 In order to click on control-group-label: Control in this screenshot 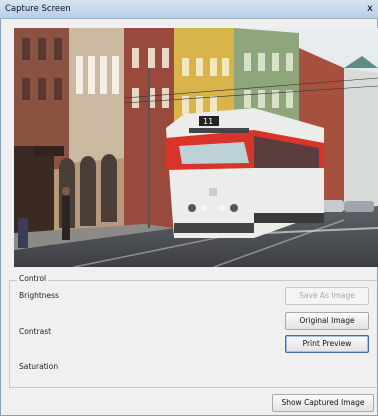, I will do `click(33, 278)`.